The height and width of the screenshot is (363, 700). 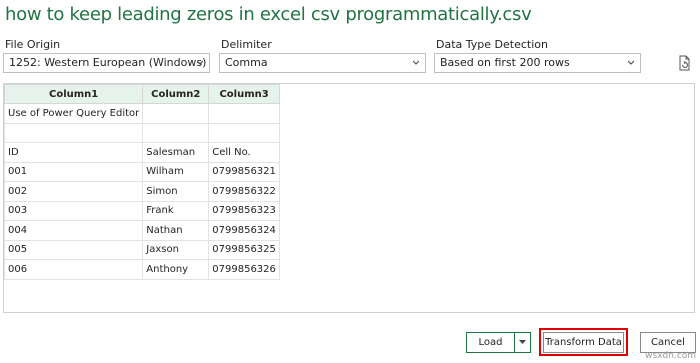 I want to click on table-cell: 006, so click(x=74, y=269).